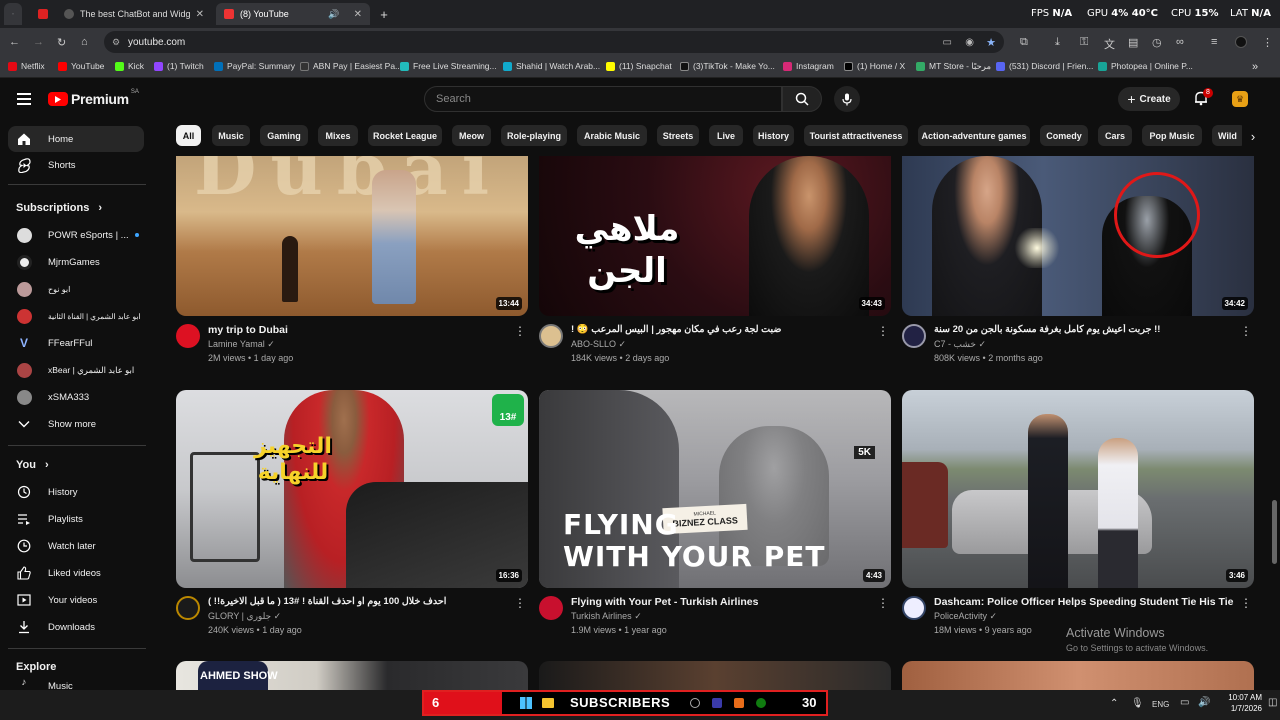 Image resolution: width=1280 pixels, height=720 pixels. Describe the element at coordinates (1115, 135) in the screenshot. I see `chip: Cars` at that location.